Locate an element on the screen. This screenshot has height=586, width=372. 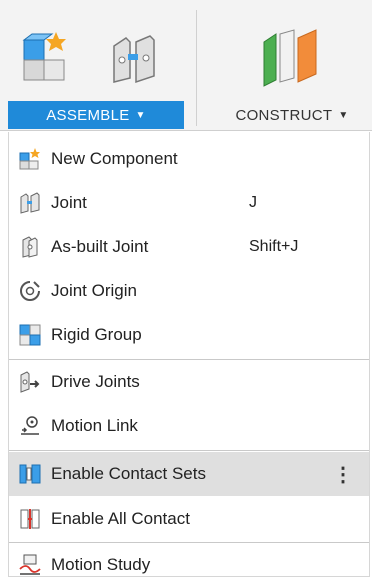
drive-joints-icon is located at coordinates (30, 382).